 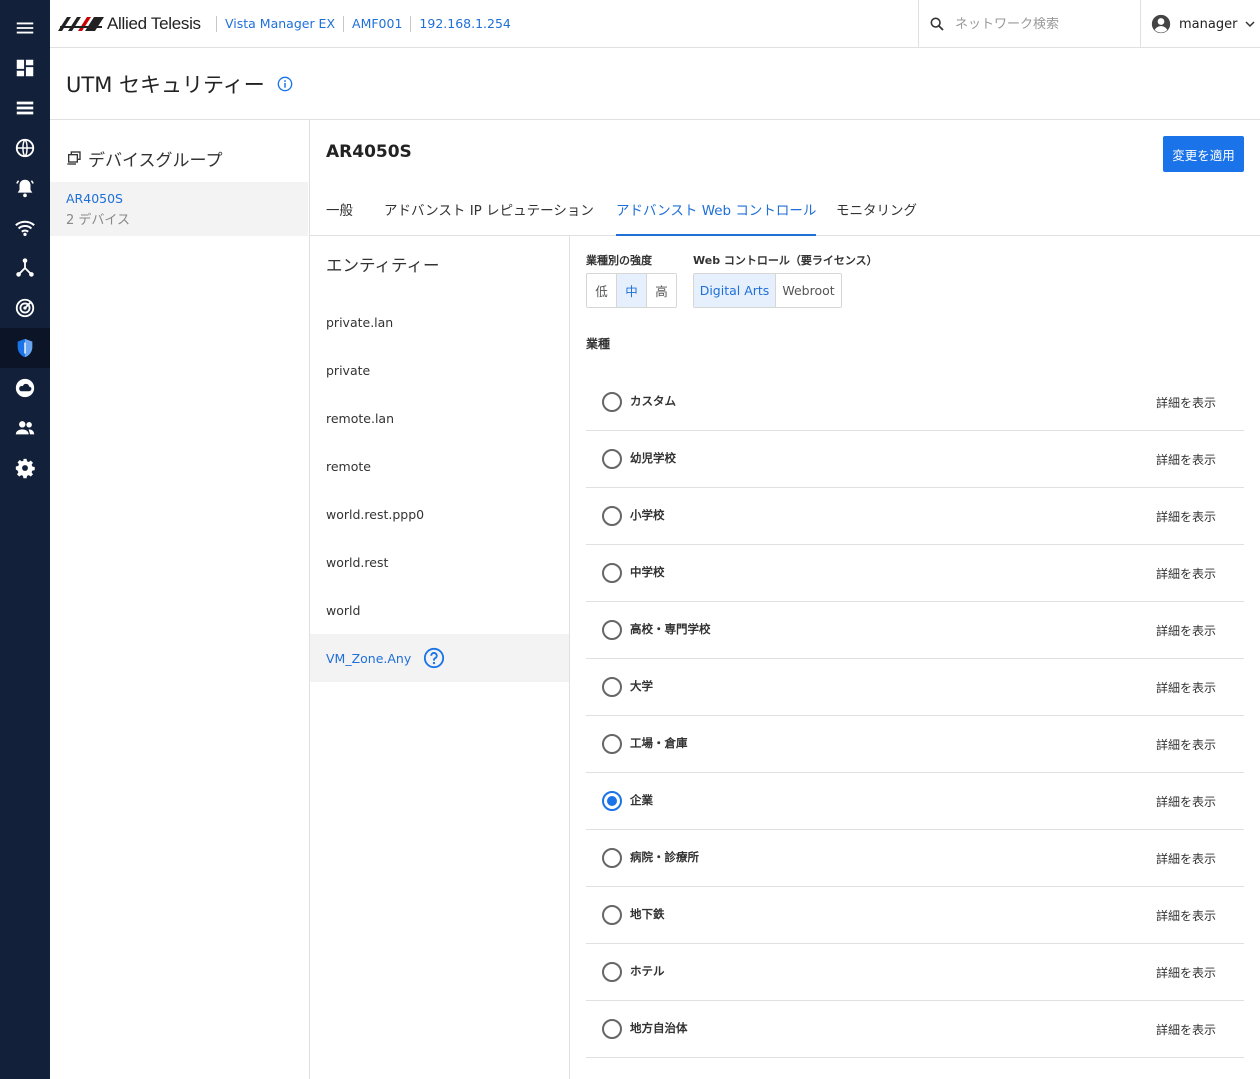 I want to click on topology-icon, so click(x=25, y=268).